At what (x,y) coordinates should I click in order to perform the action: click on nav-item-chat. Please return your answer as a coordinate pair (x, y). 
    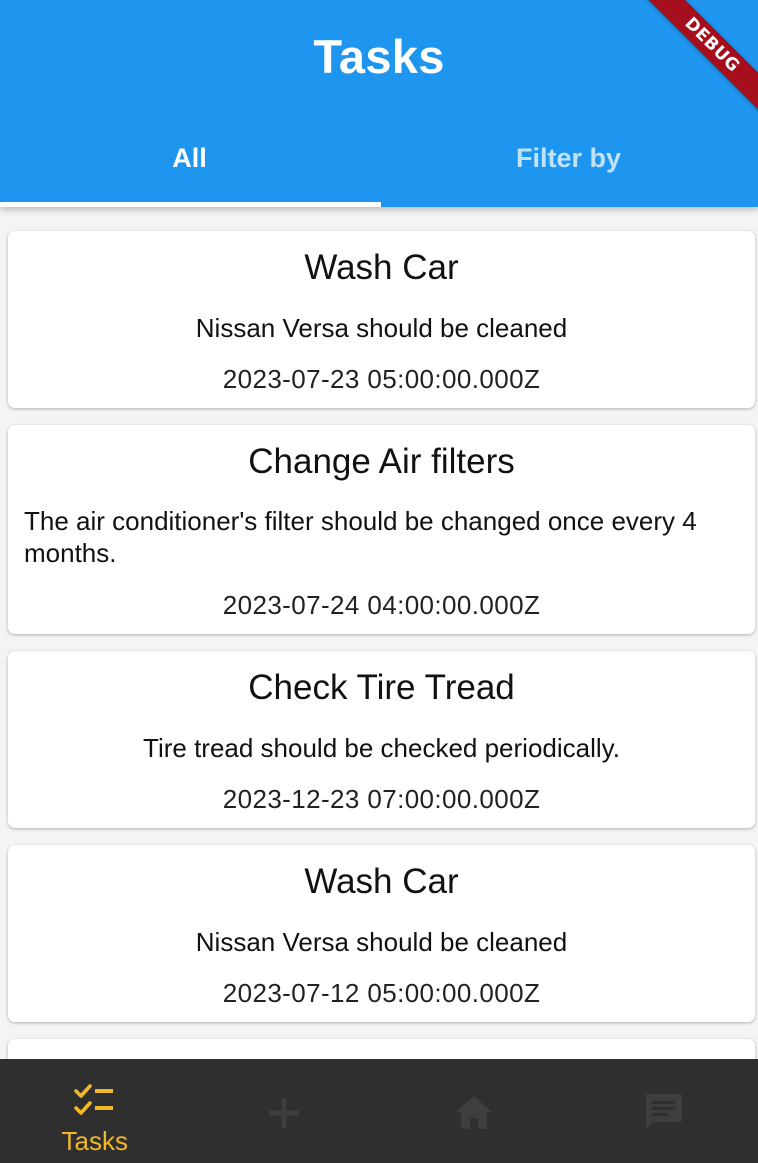
    Looking at the image, I should click on (663, 1111).